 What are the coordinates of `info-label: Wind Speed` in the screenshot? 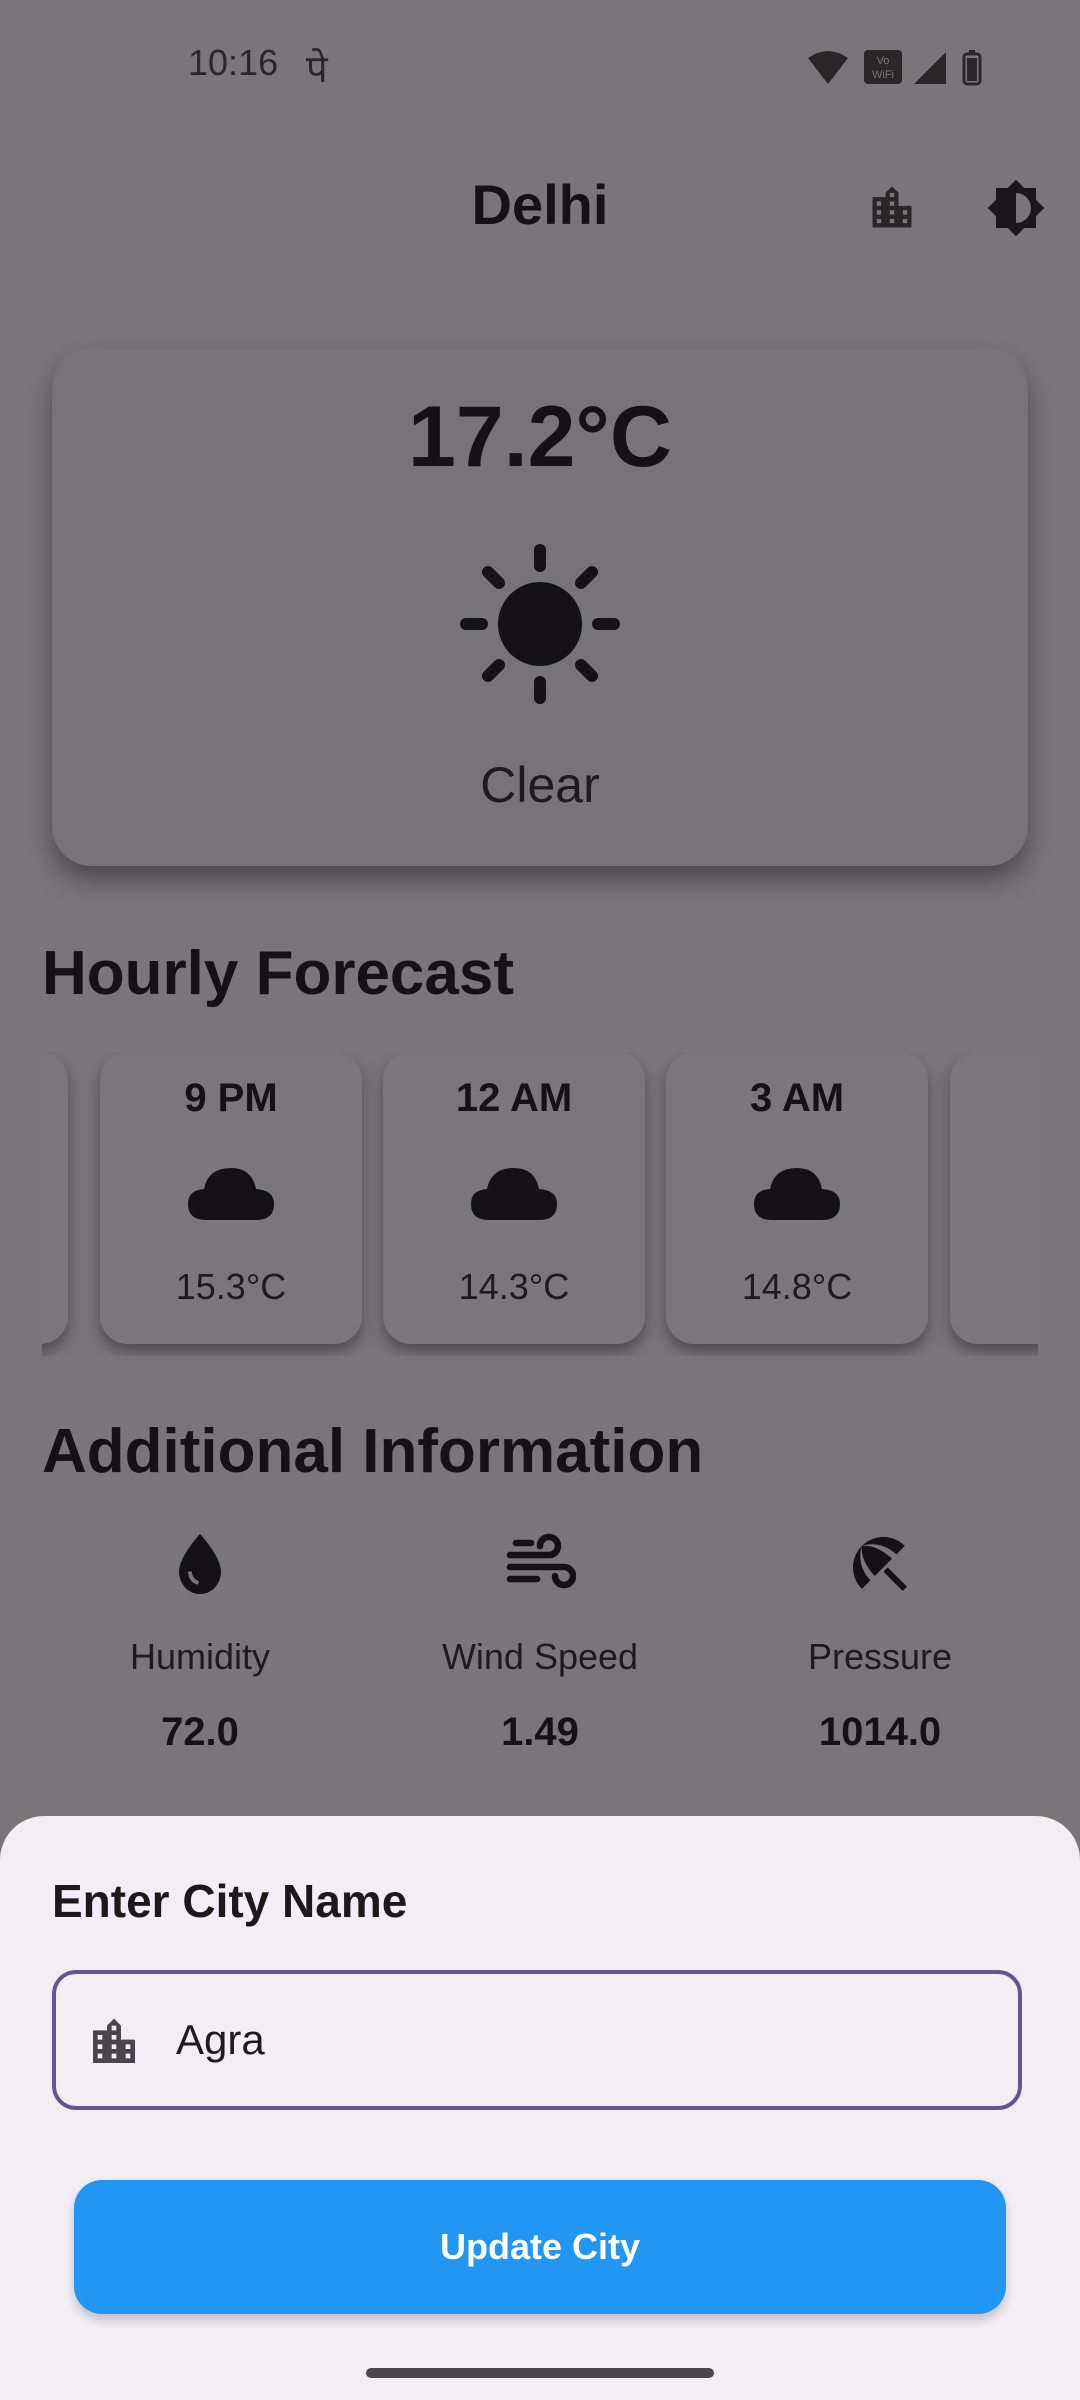 It's located at (540, 1656).